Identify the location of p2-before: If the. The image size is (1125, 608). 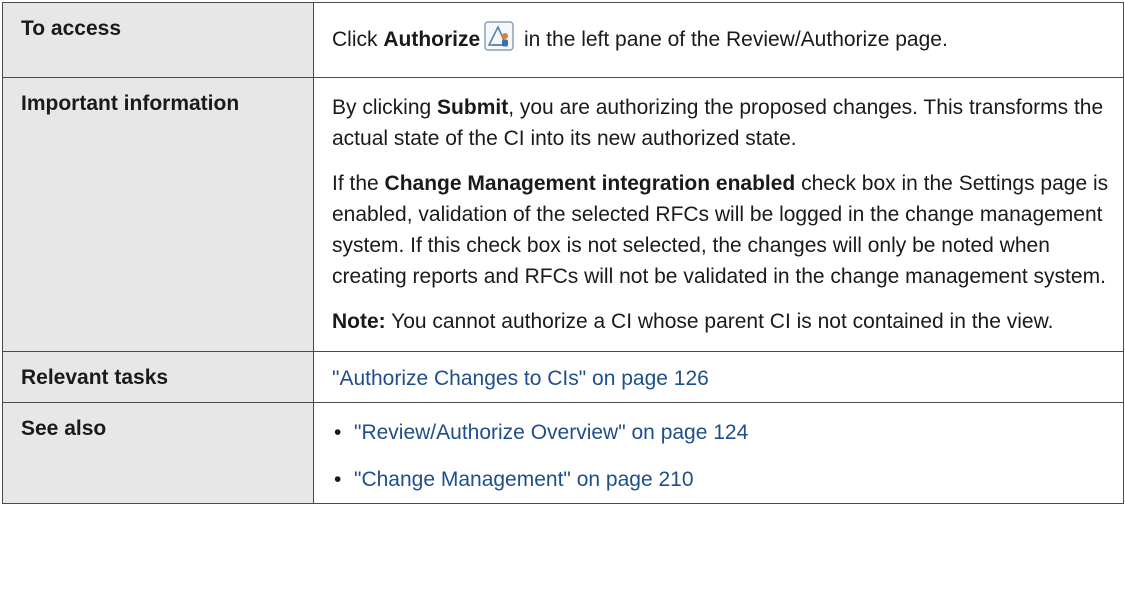
(358, 183).